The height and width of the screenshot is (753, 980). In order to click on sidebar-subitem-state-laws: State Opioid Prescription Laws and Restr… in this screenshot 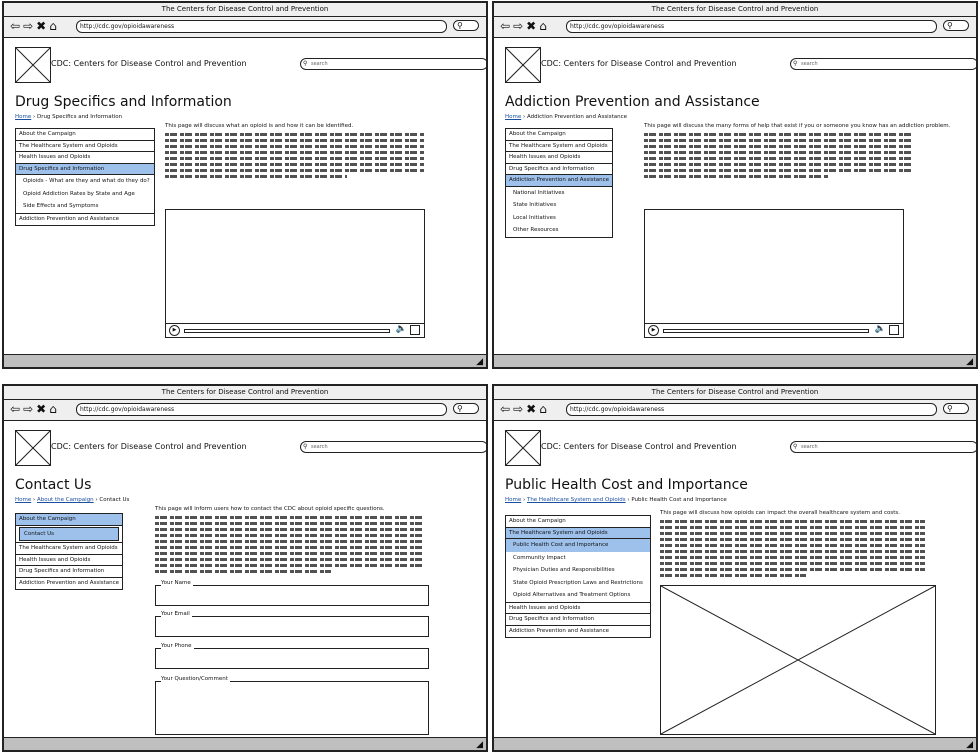, I will do `click(578, 583)`.